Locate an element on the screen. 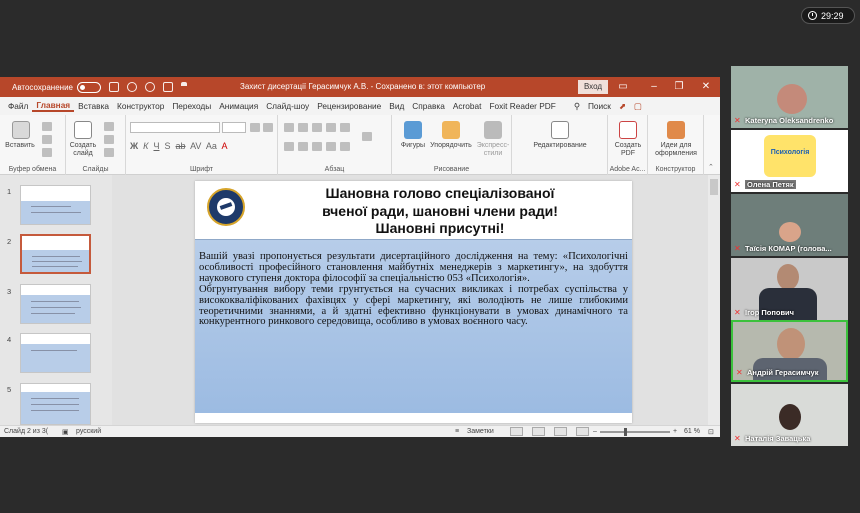 This screenshot has height=513, width=860. indent-icon is located at coordinates (317, 127).